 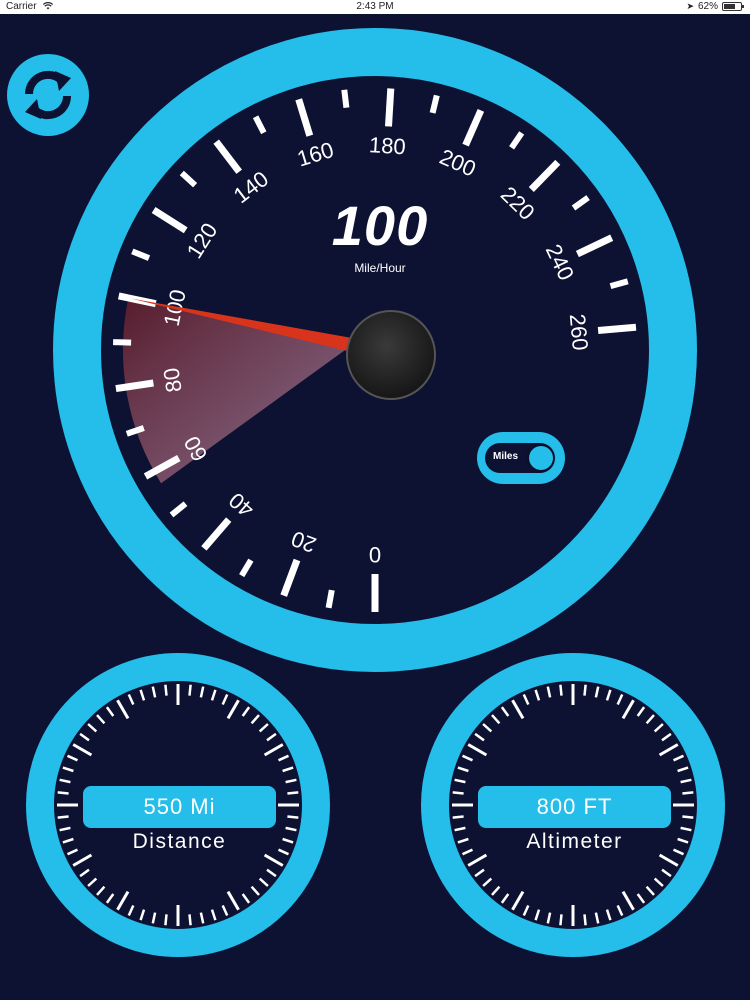 I want to click on toggle-knob, so click(x=541, y=458).